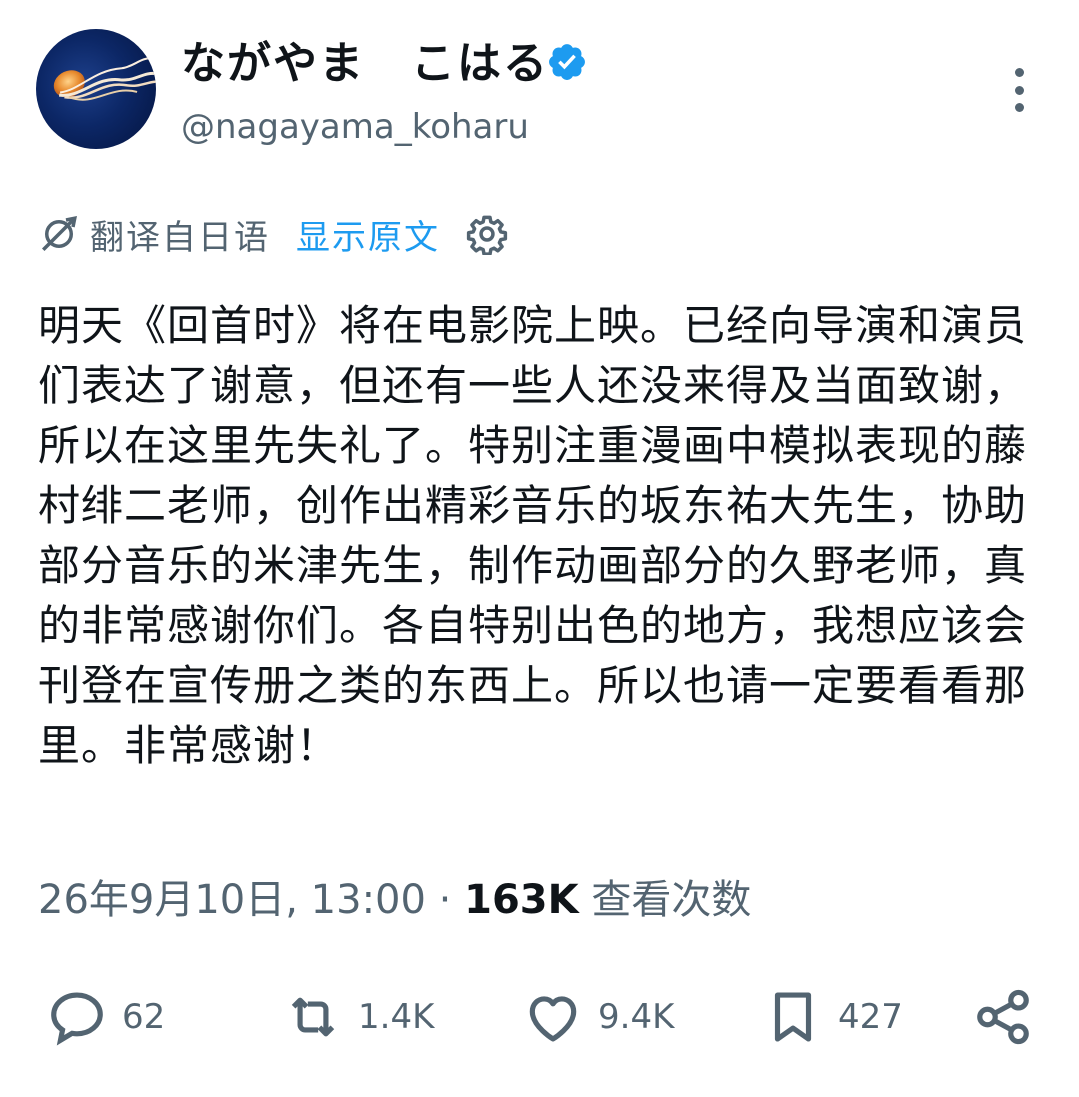 This screenshot has width=1079, height=1097. What do you see at coordinates (567, 62) in the screenshot?
I see `verified-badge-icon` at bounding box center [567, 62].